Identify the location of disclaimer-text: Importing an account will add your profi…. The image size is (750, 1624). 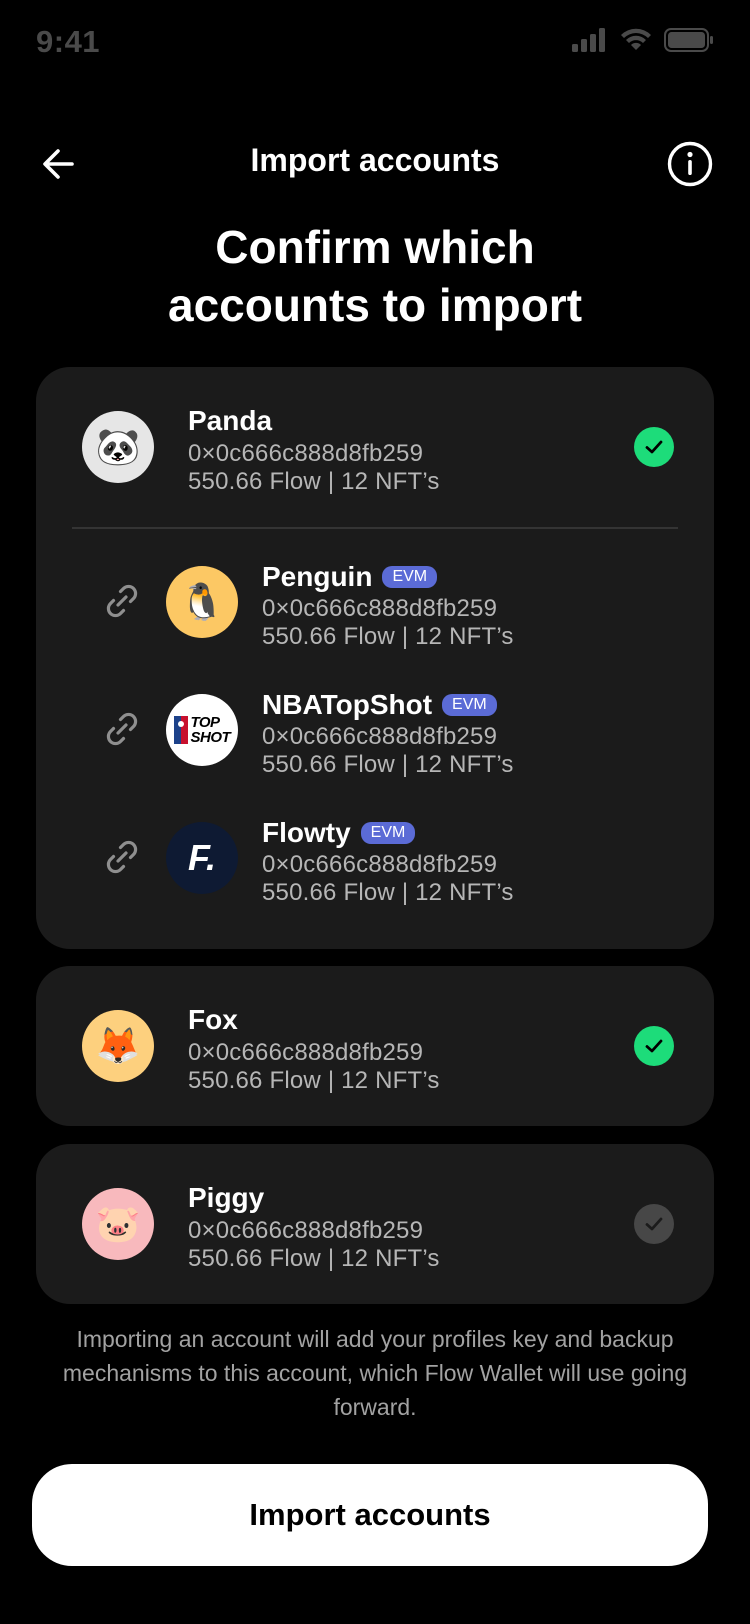
(375, 1373).